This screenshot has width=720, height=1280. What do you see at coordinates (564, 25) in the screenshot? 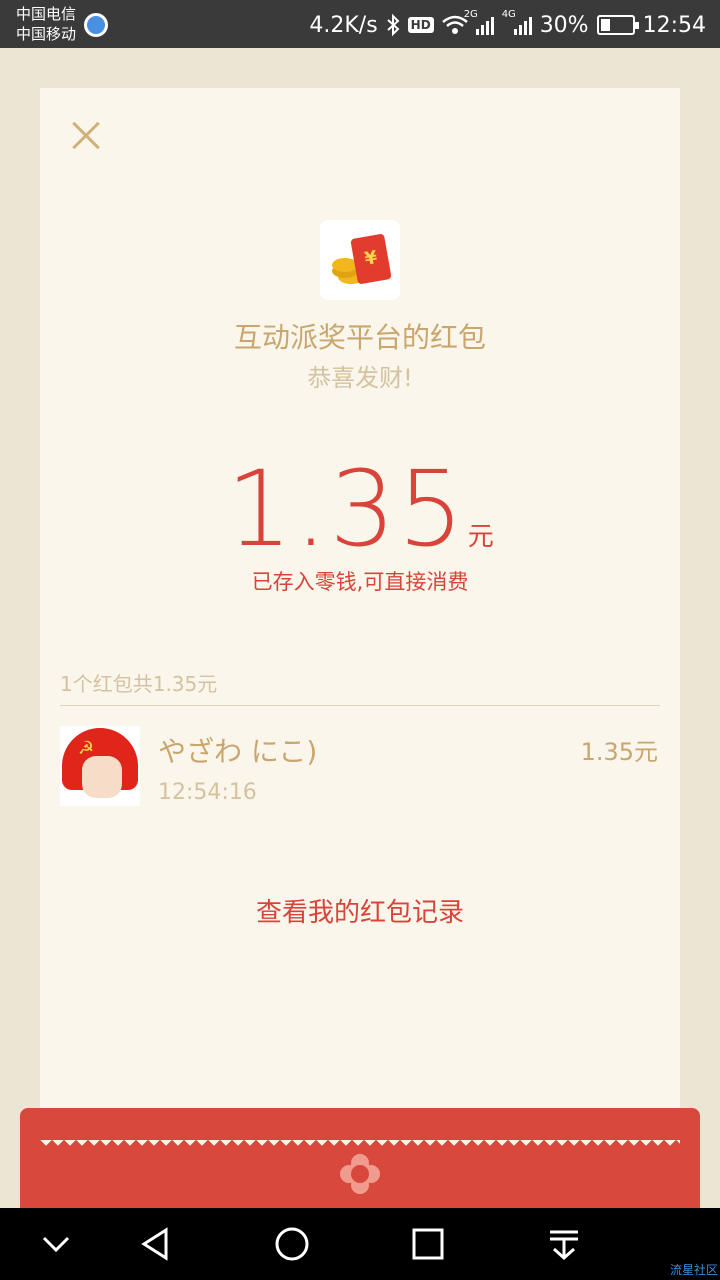
I see `battery-percent: 30%` at bounding box center [564, 25].